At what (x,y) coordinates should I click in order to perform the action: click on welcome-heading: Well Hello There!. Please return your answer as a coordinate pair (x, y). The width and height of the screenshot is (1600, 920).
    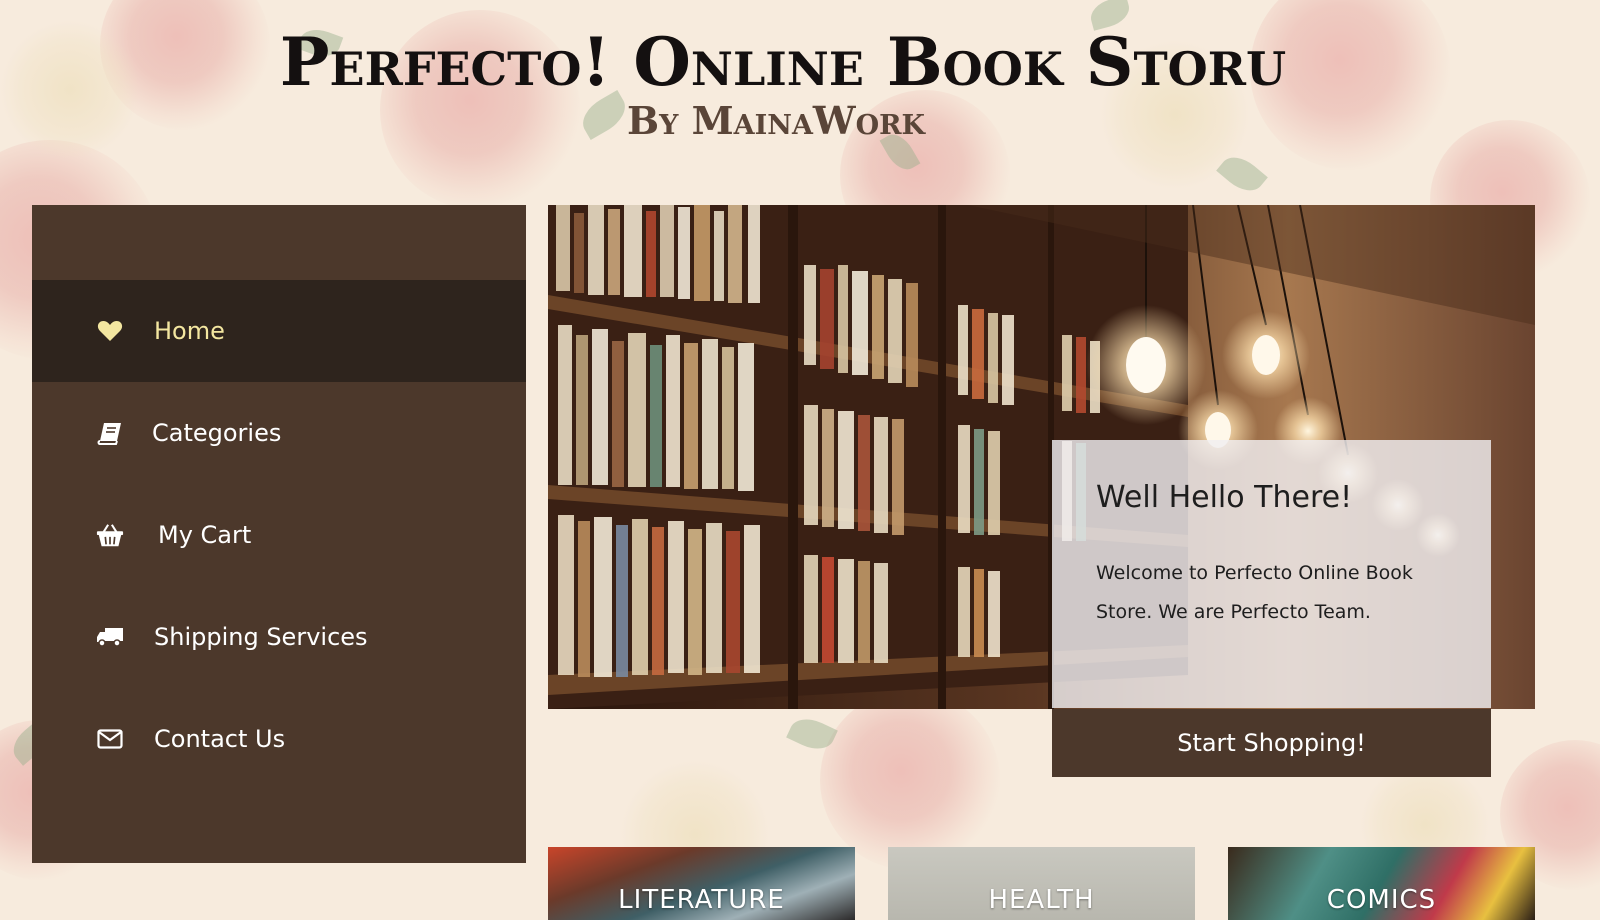
    Looking at the image, I should click on (1224, 497).